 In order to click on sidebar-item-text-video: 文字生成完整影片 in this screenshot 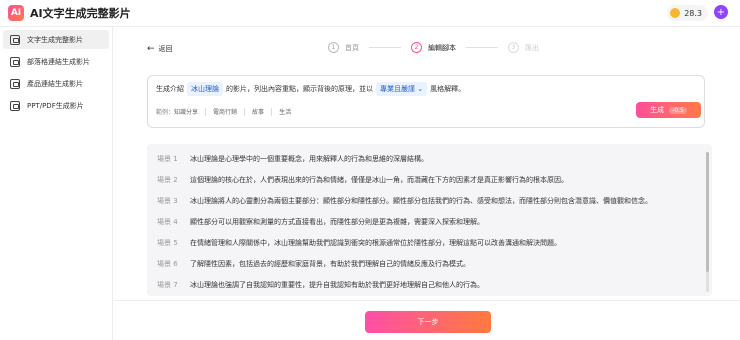, I will do `click(56, 39)`.